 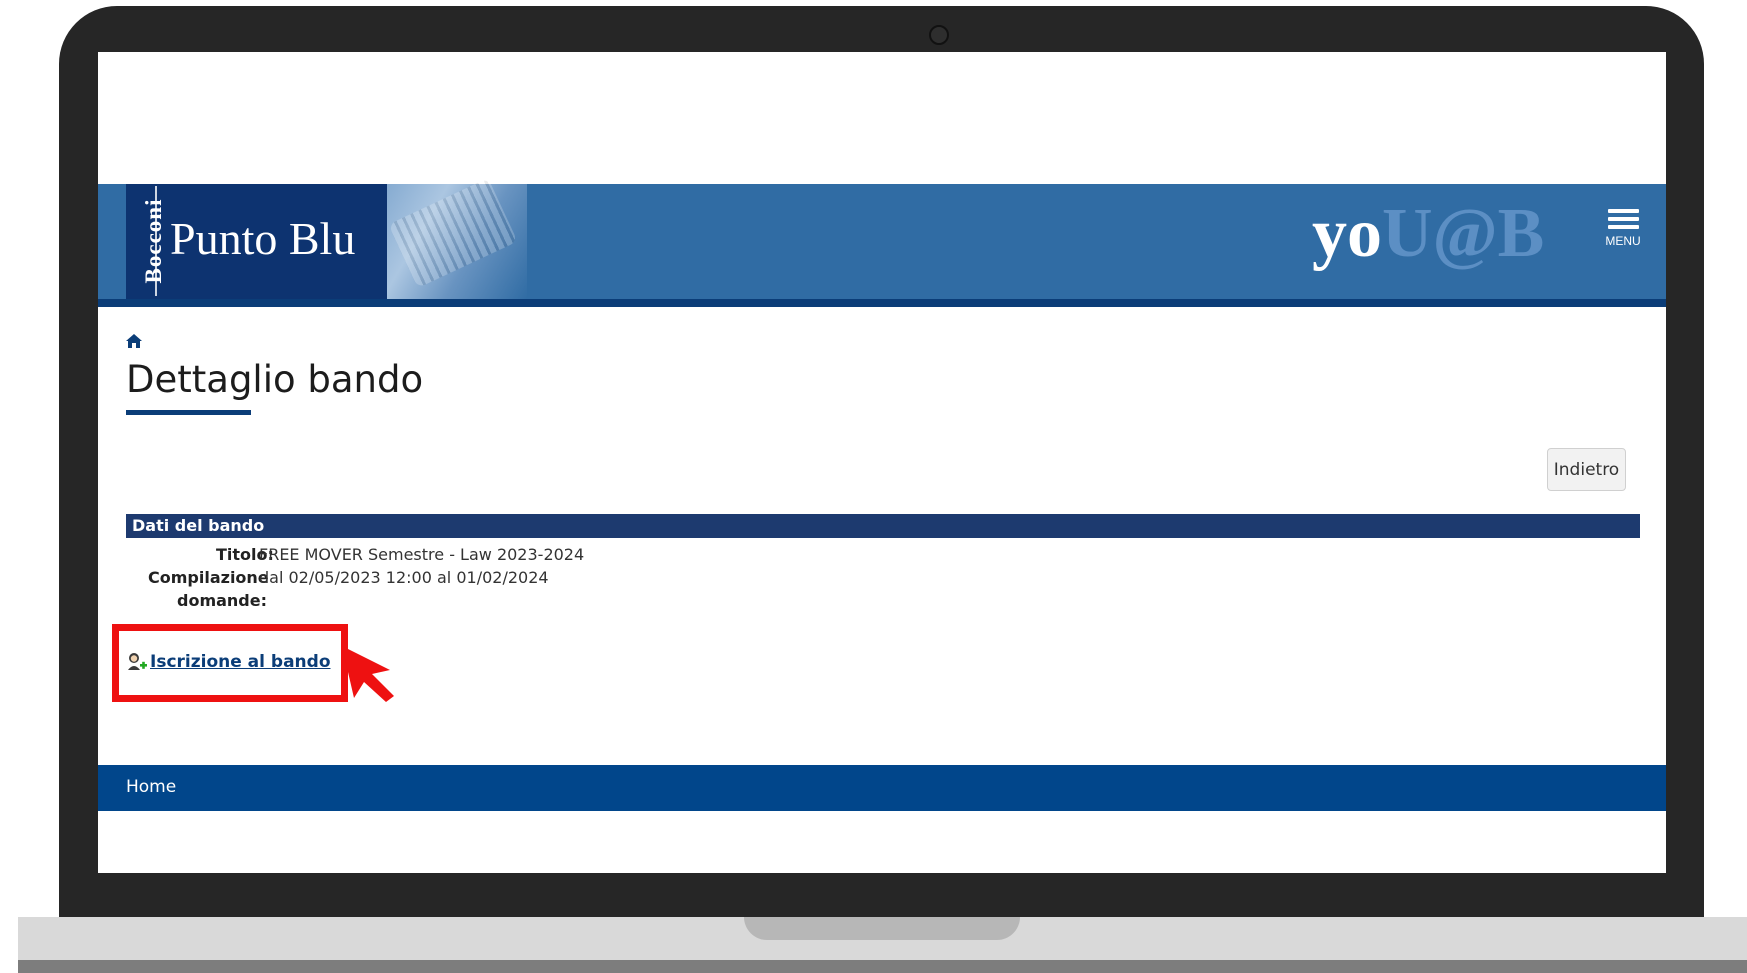 What do you see at coordinates (882, 928) in the screenshot?
I see `laptop-base-notch` at bounding box center [882, 928].